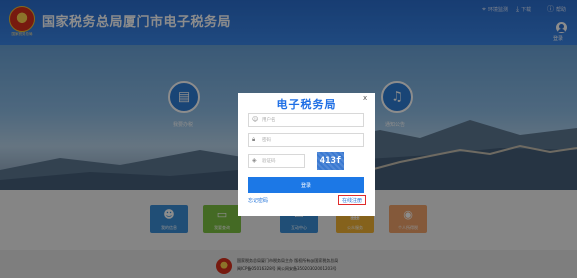 The width and height of the screenshot is (577, 278). Describe the element at coordinates (255, 119) in the screenshot. I see `user-icon: ☺` at that location.